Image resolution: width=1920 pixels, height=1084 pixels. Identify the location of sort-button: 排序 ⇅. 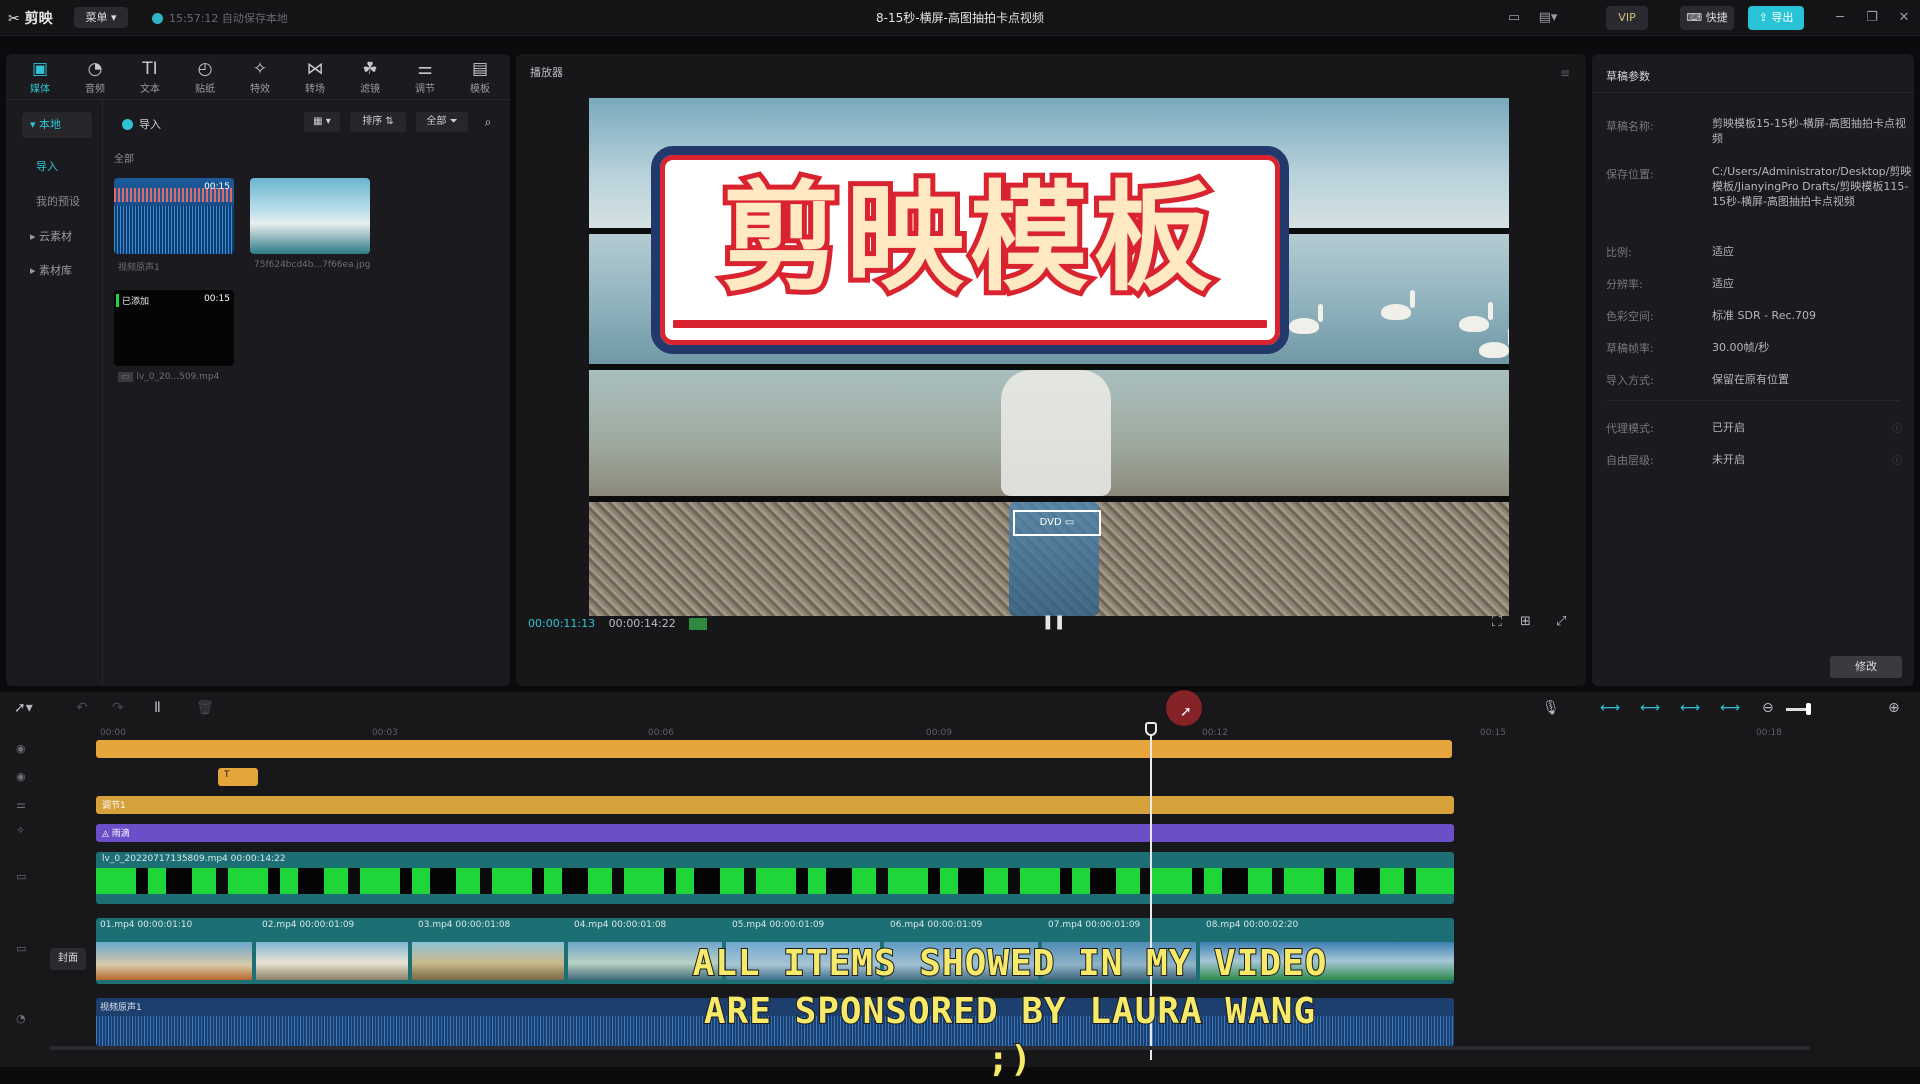
(378, 122).